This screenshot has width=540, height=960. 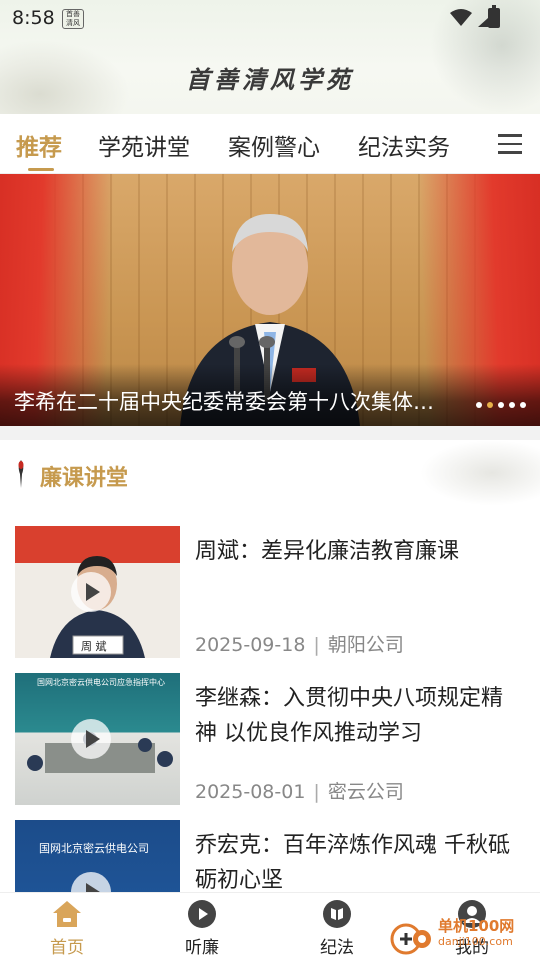 What do you see at coordinates (349, 716) in the screenshot?
I see `article-title: 李继森：入贯彻中央八项规定精神 以优良作风推动学习` at bounding box center [349, 716].